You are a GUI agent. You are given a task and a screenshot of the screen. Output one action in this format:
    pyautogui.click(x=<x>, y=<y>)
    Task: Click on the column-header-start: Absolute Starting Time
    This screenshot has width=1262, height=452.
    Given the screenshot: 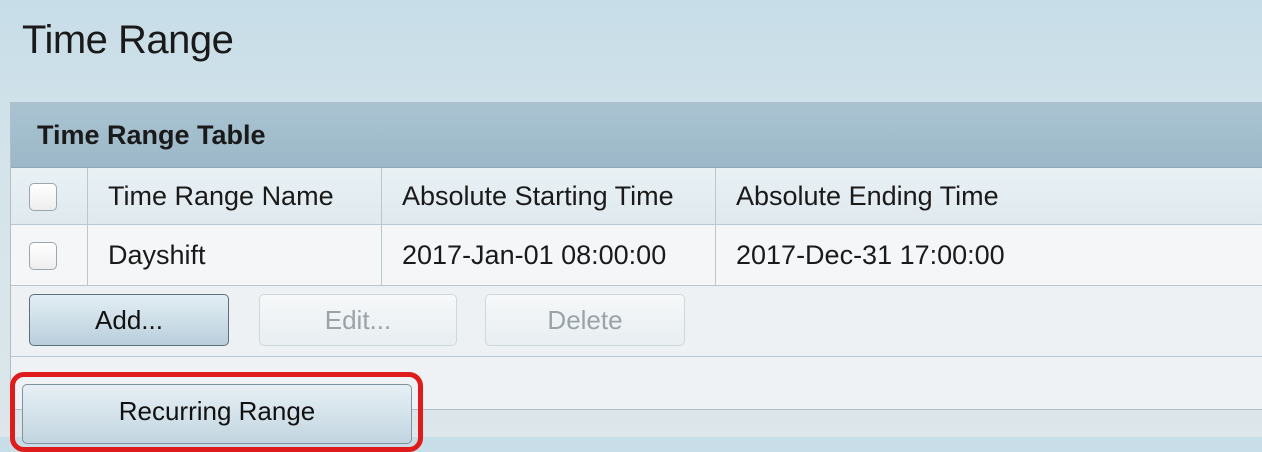 What is the action you would take?
    pyautogui.click(x=549, y=196)
    